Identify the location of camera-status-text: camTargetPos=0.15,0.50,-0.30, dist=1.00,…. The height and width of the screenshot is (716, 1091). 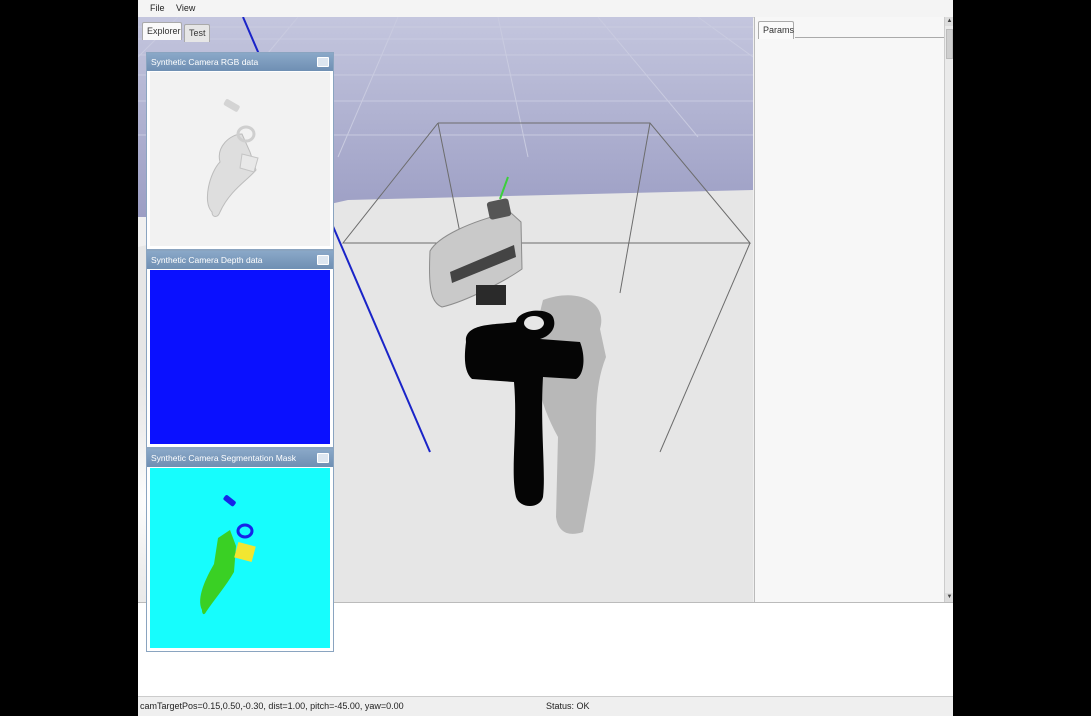
(272, 706).